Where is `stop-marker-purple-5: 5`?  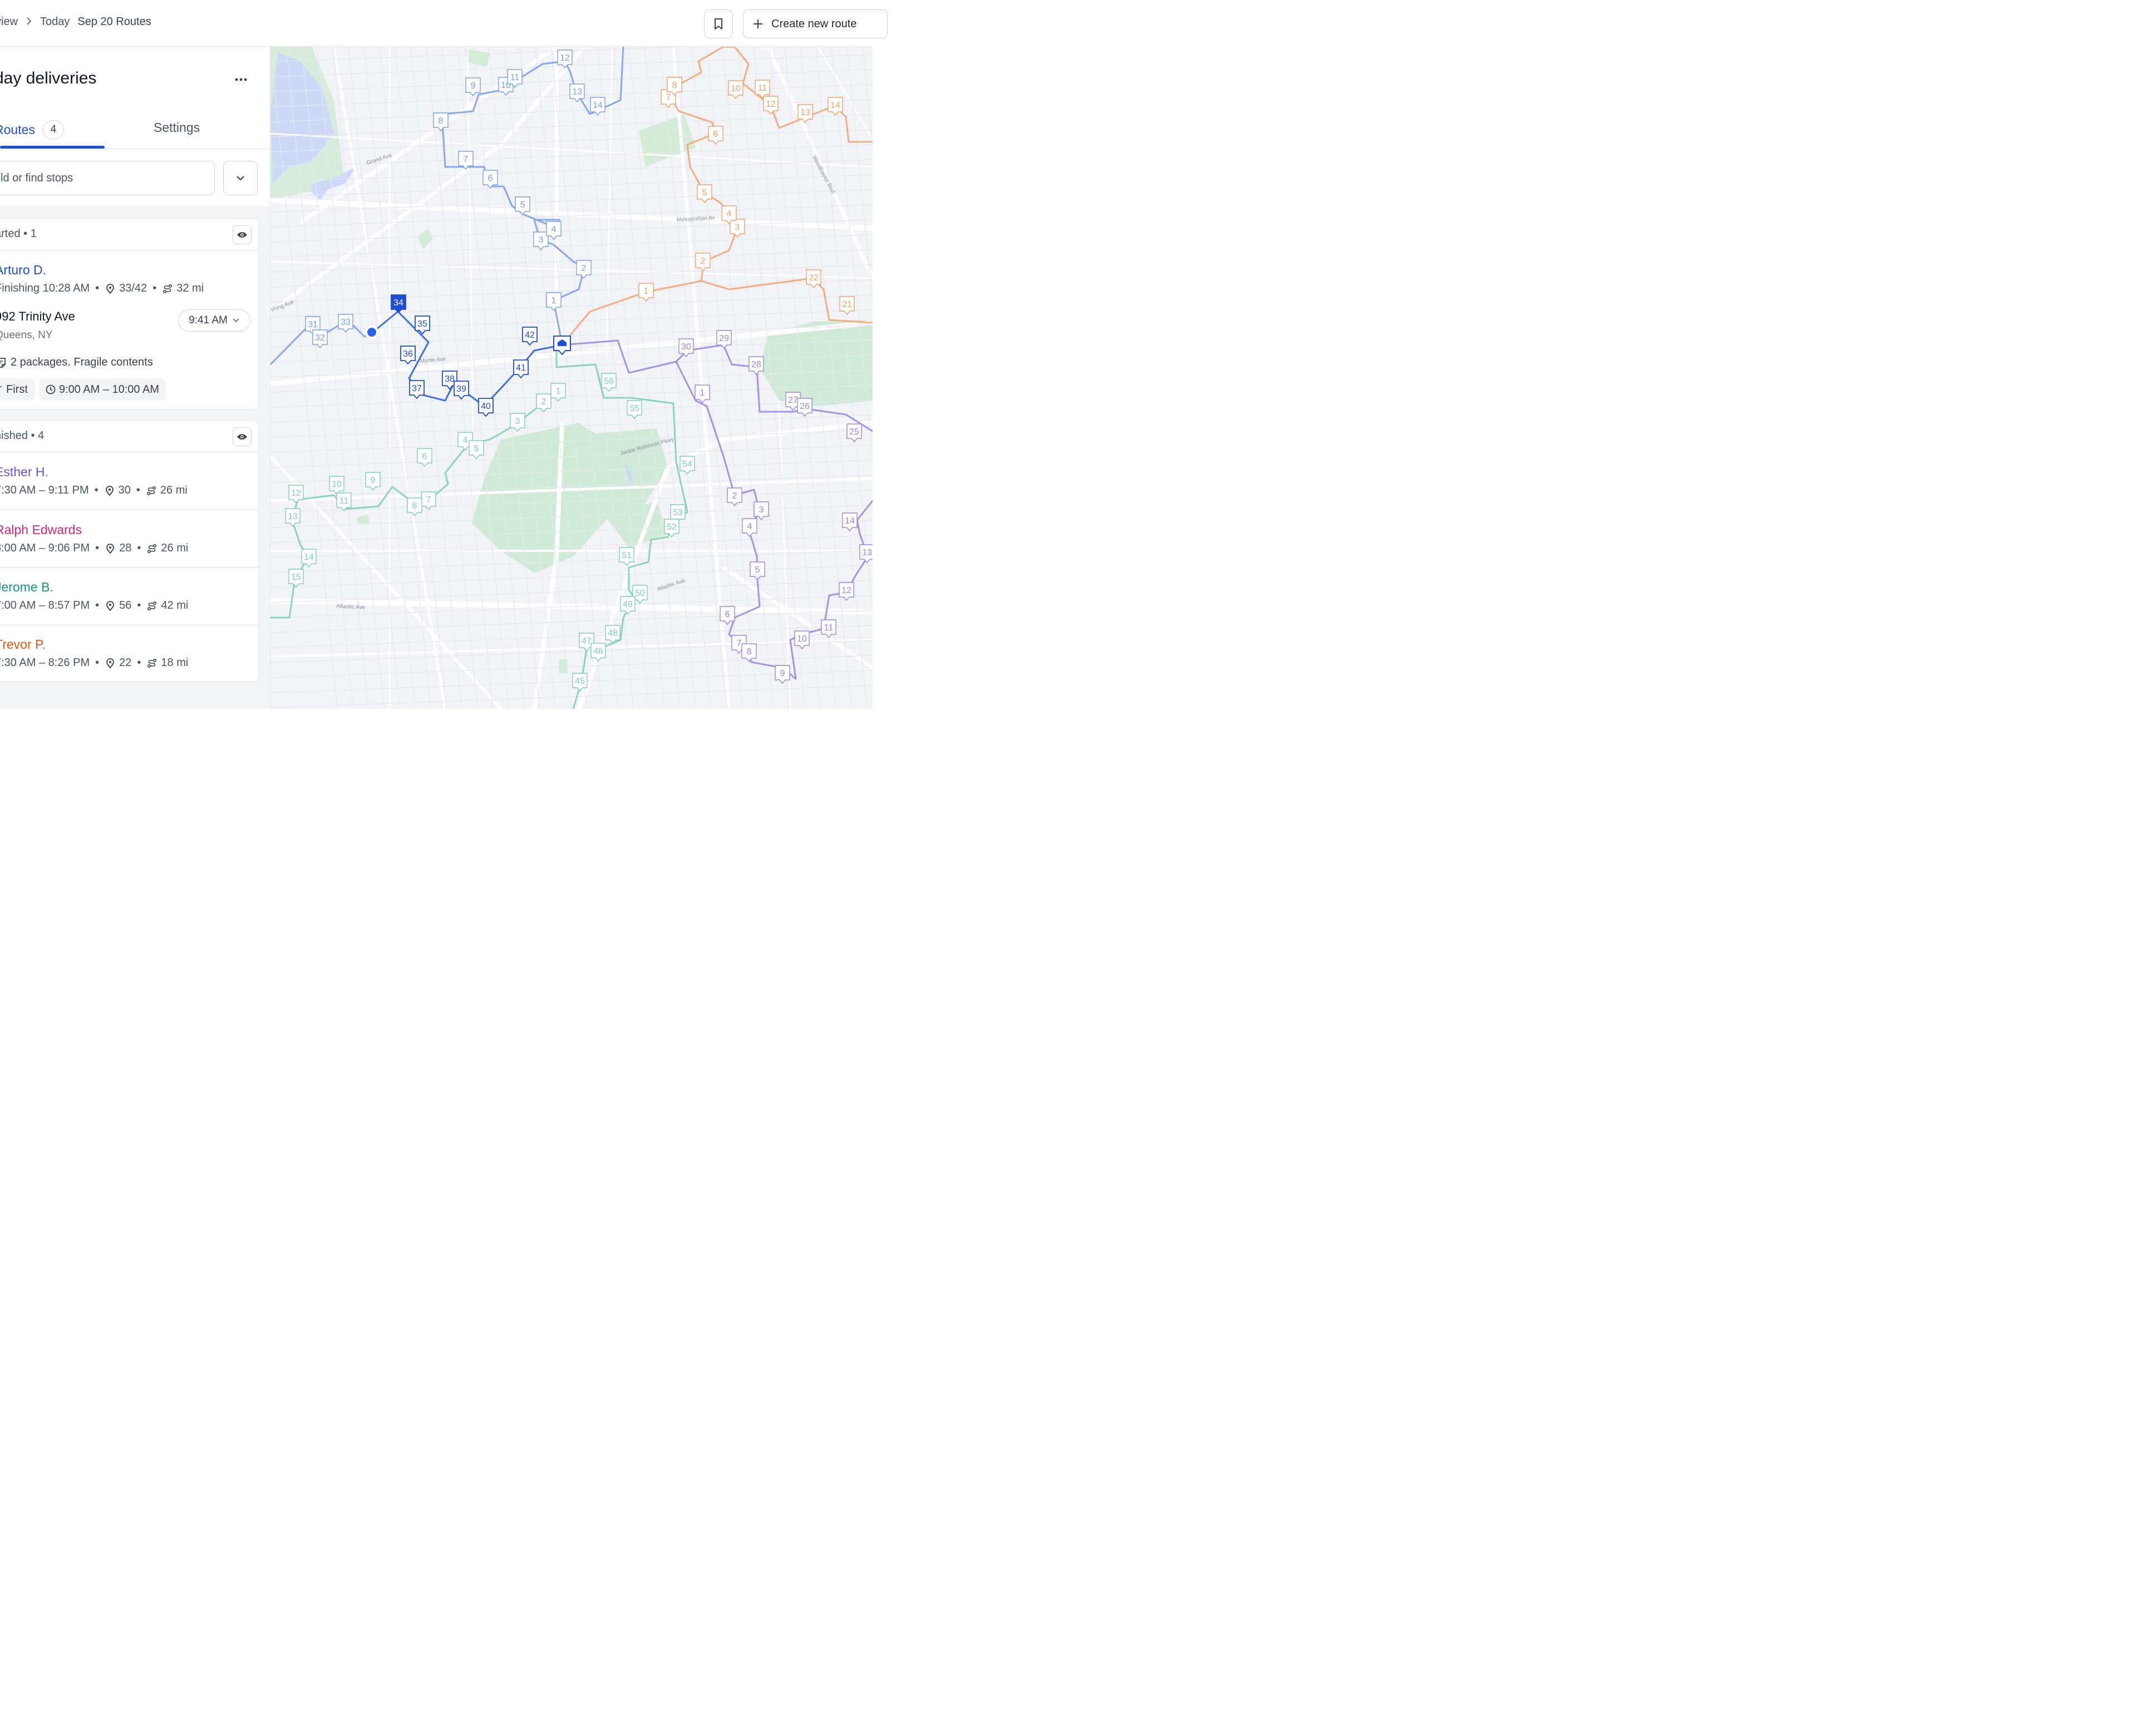
stop-marker-purple-5: 5 is located at coordinates (757, 571).